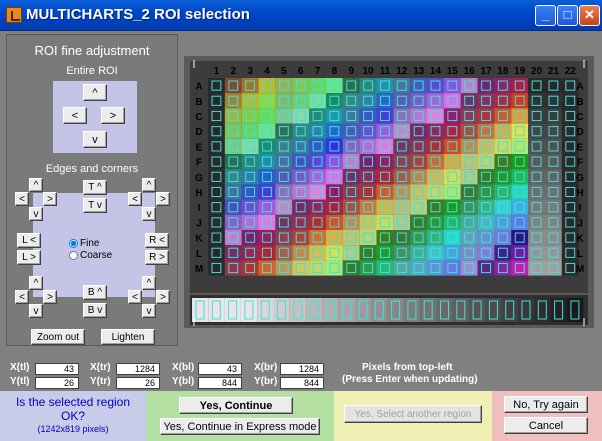 The height and width of the screenshot is (441, 602). What do you see at coordinates (29, 257) in the screenshot?
I see `left-right-button: L >` at bounding box center [29, 257].